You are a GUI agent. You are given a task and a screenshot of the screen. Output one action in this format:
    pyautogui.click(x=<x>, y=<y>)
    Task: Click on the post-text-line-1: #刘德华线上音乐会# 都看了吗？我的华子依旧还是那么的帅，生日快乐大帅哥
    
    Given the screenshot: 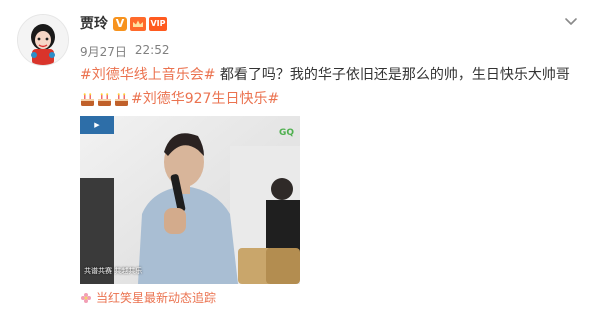 What is the action you would take?
    pyautogui.click(x=330, y=75)
    